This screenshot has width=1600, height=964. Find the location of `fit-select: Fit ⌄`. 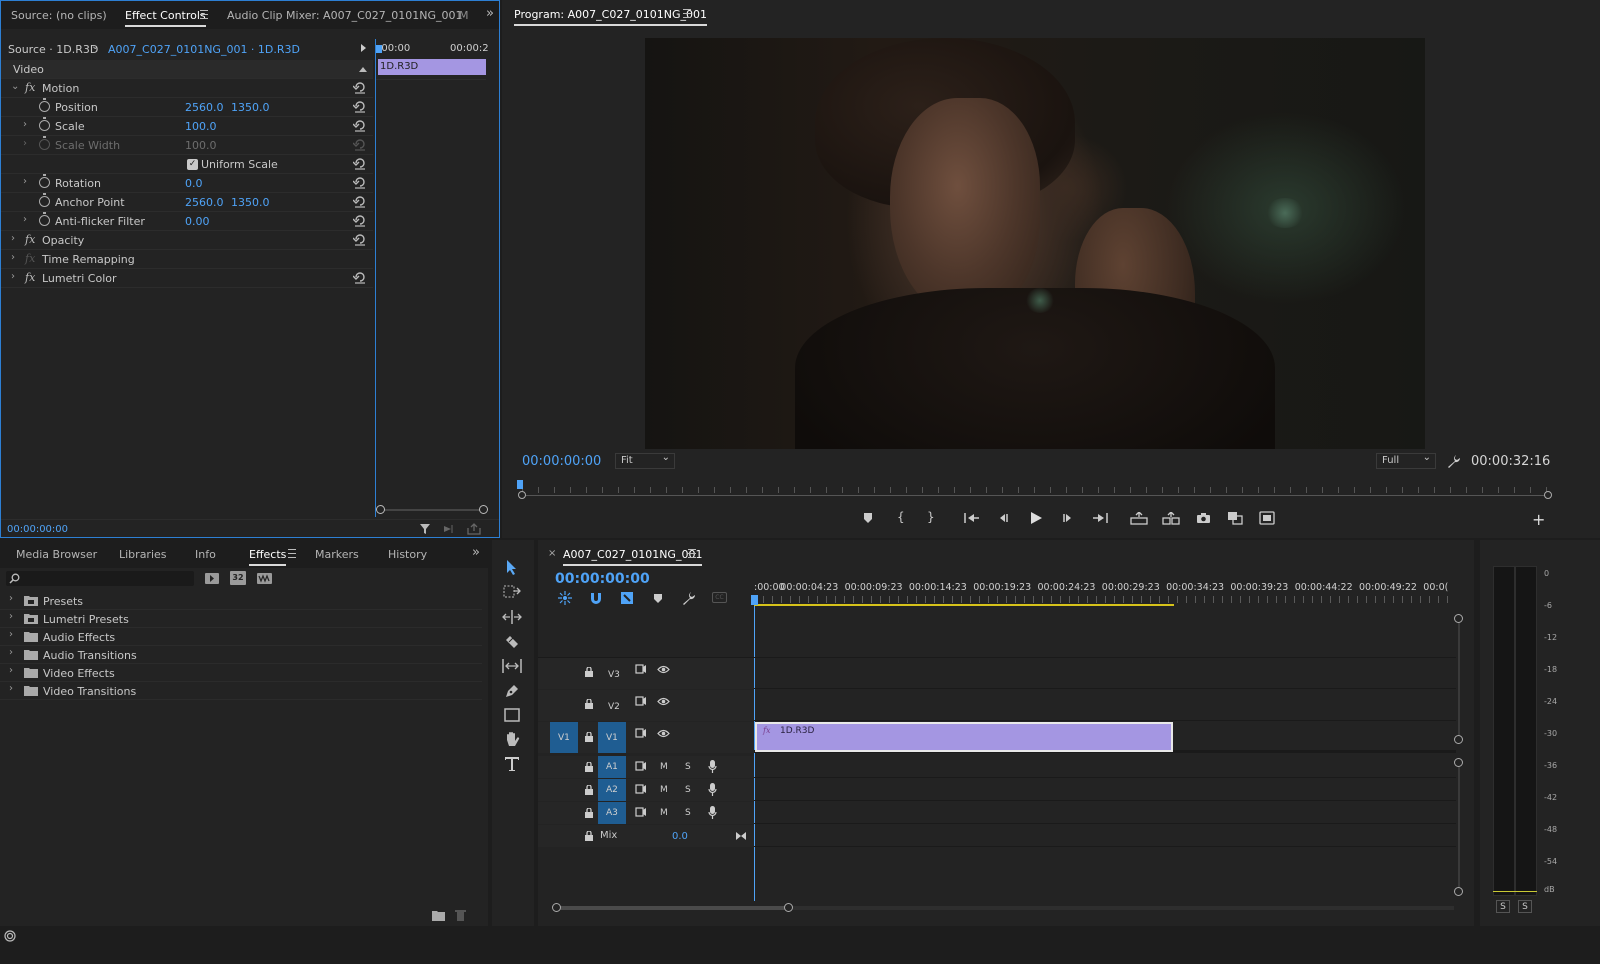

fit-select: Fit ⌄ is located at coordinates (645, 460).